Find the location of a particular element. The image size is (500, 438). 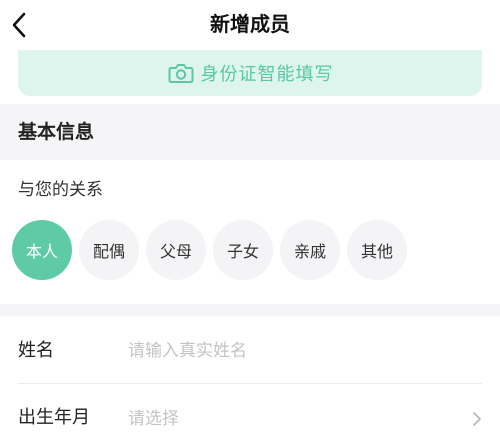

section-divider is located at coordinates (250, 310).